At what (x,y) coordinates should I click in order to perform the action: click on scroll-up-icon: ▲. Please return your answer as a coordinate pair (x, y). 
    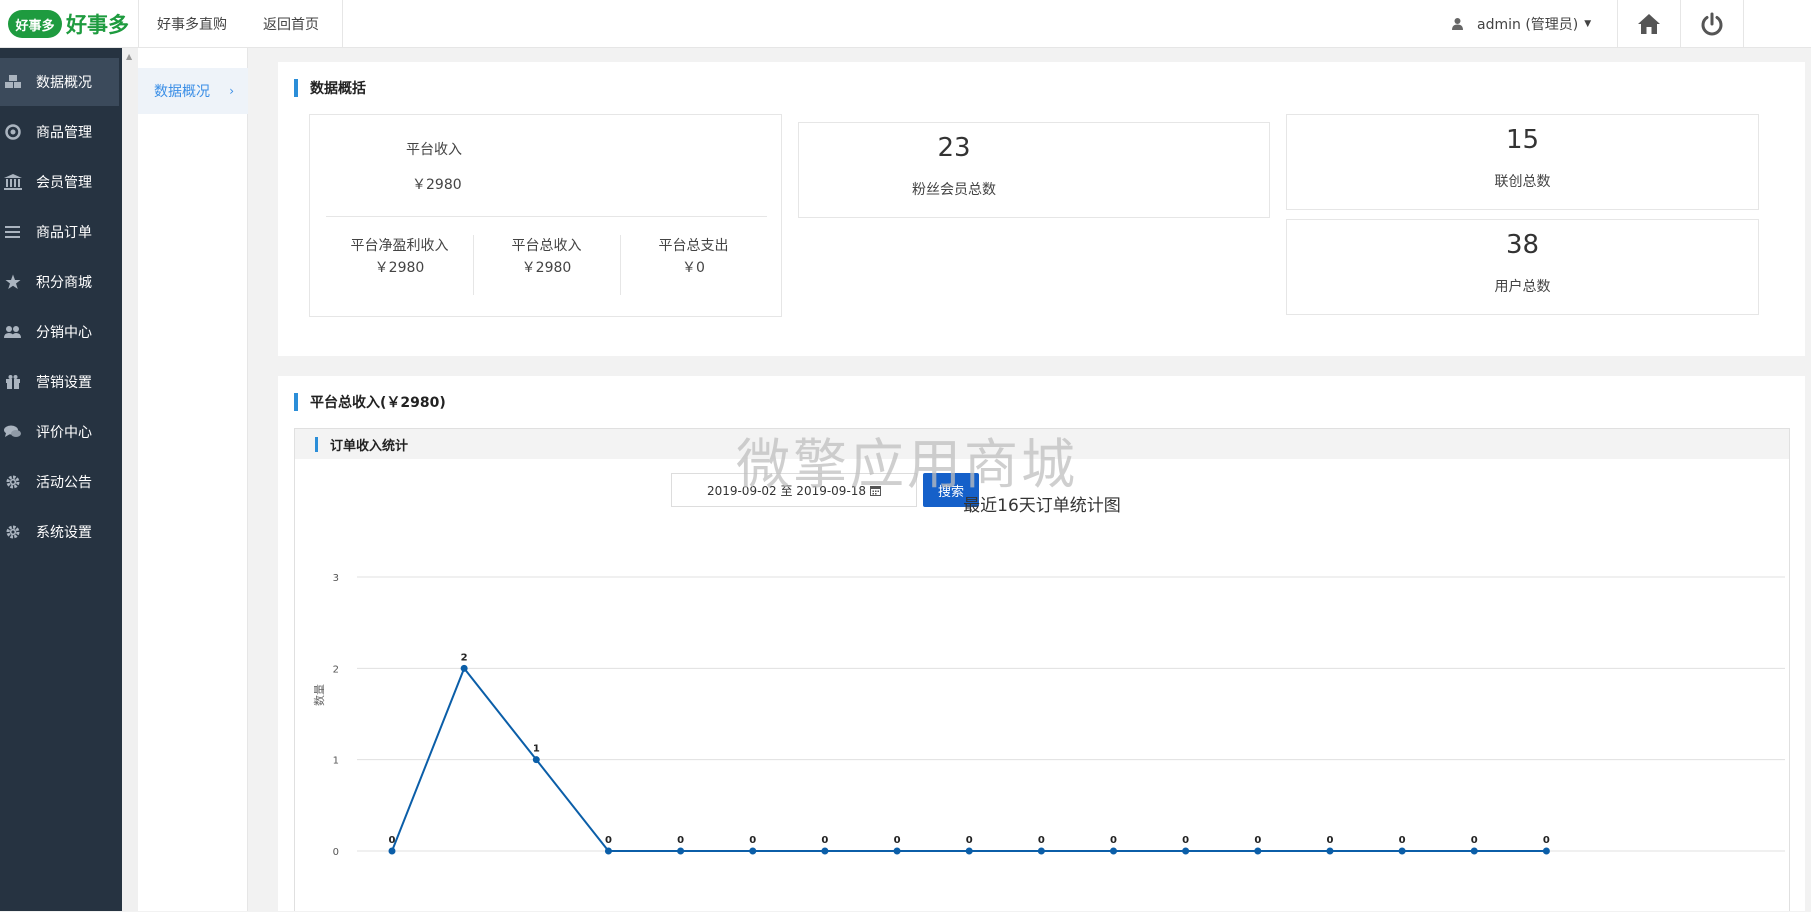
    Looking at the image, I should click on (129, 56).